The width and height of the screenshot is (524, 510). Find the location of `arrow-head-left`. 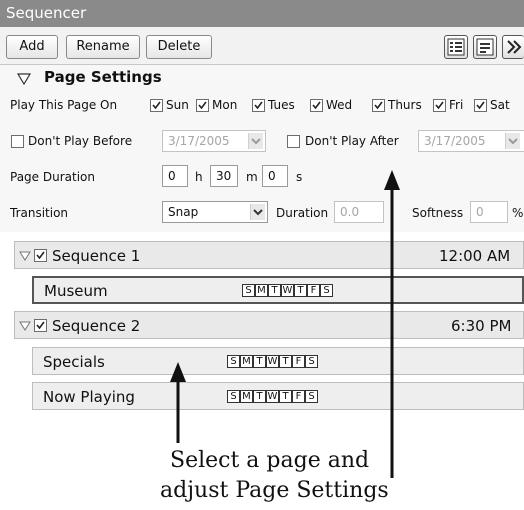

arrow-head-left is located at coordinates (178, 372).